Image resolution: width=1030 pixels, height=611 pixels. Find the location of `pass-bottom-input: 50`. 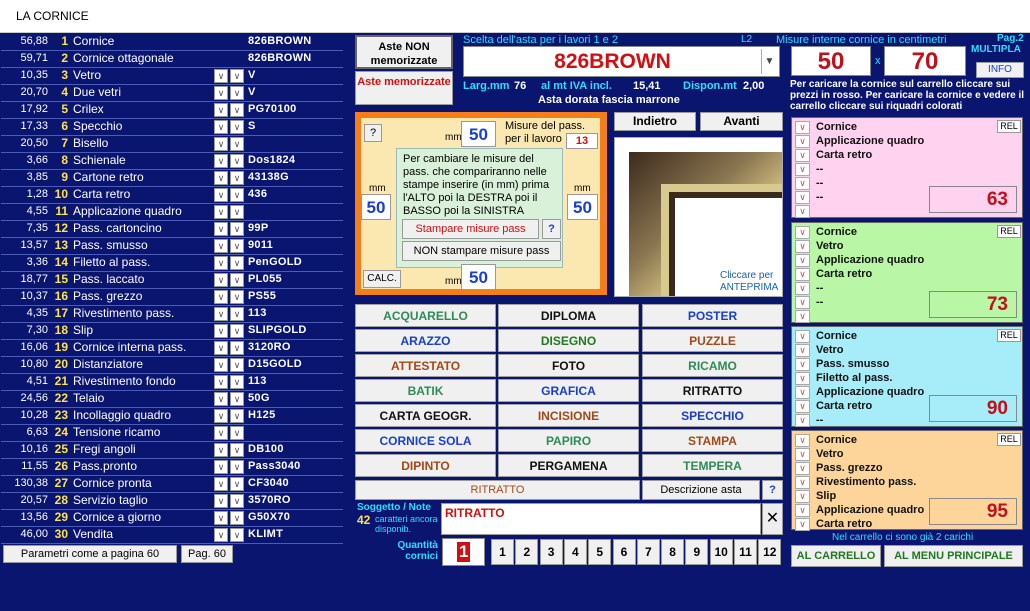

pass-bottom-input: 50 is located at coordinates (478, 277).